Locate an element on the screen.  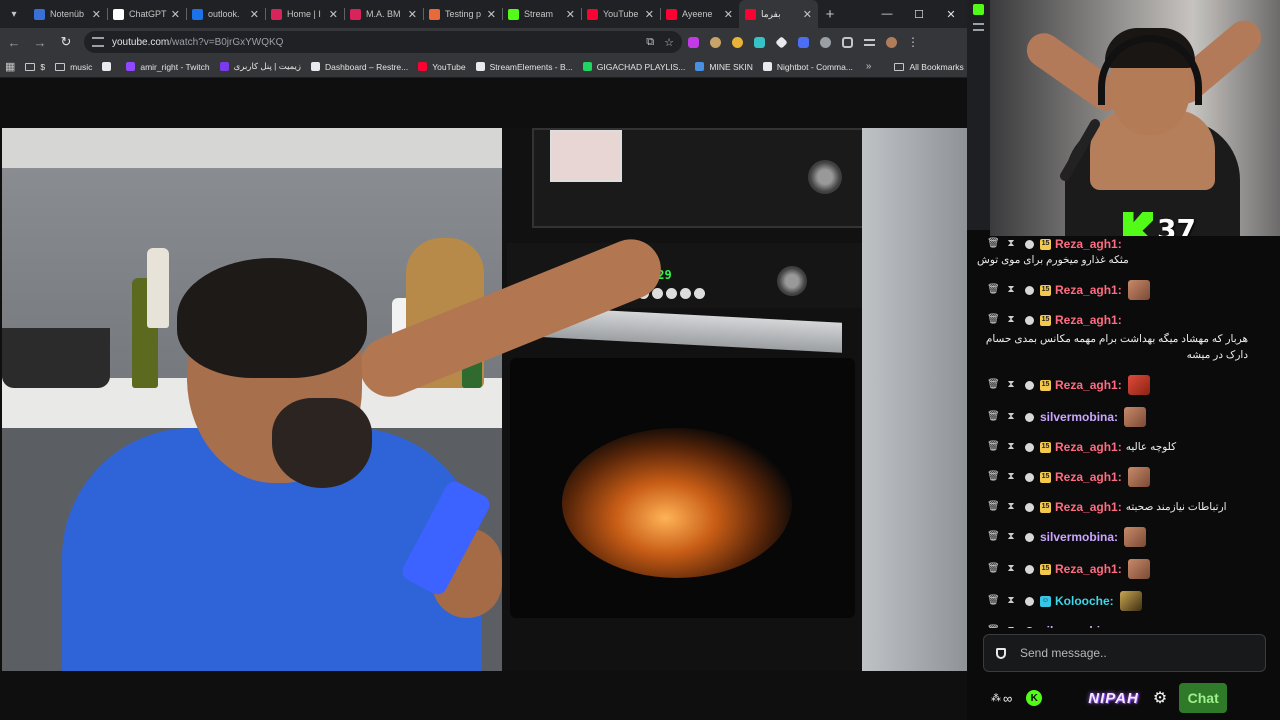
bookmarks-overflow-button: » is located at coordinates (869, 66).